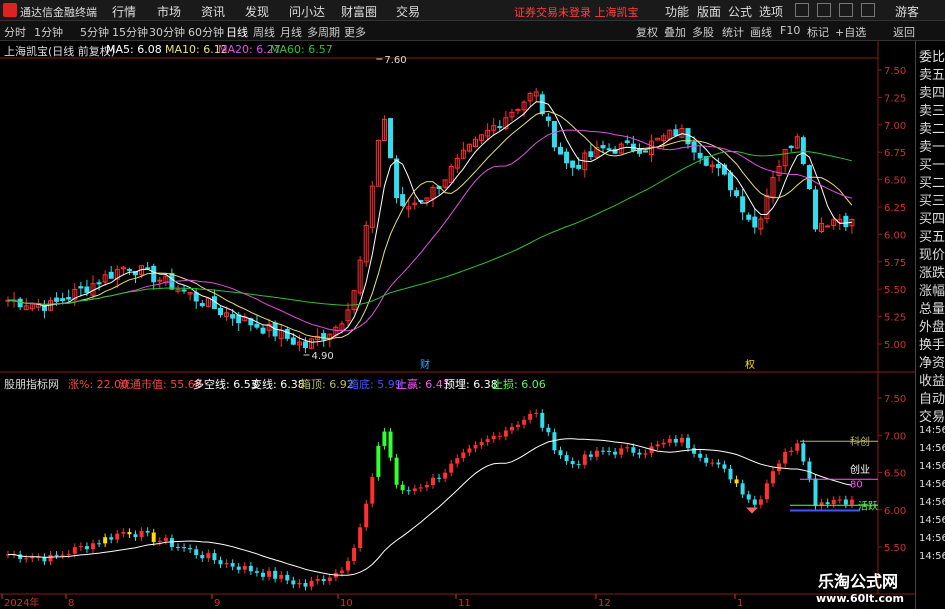 This screenshot has width=945, height=609. I want to click on time-axis-label: 12, so click(604, 603).